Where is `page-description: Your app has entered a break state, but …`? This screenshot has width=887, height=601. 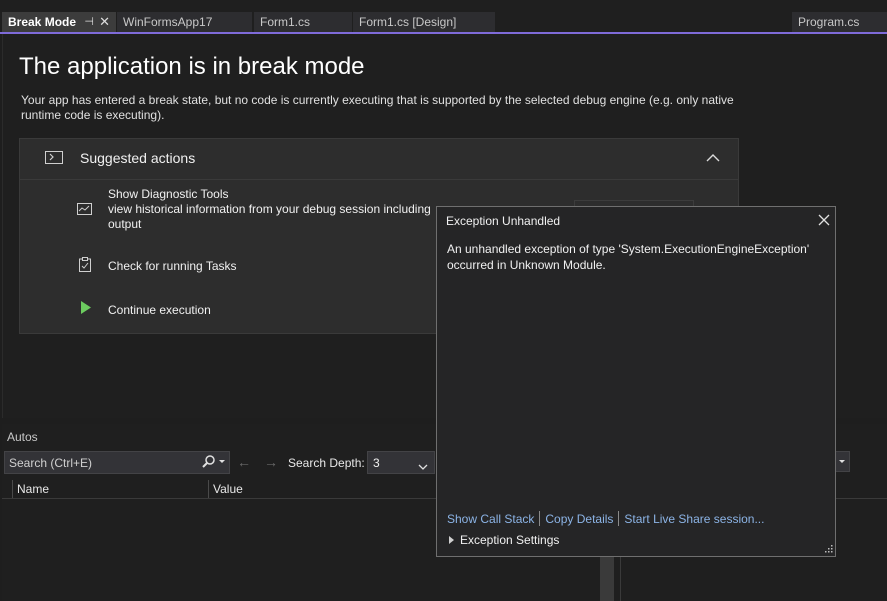
page-description: Your app has entered a break state, but … is located at coordinates (377, 107).